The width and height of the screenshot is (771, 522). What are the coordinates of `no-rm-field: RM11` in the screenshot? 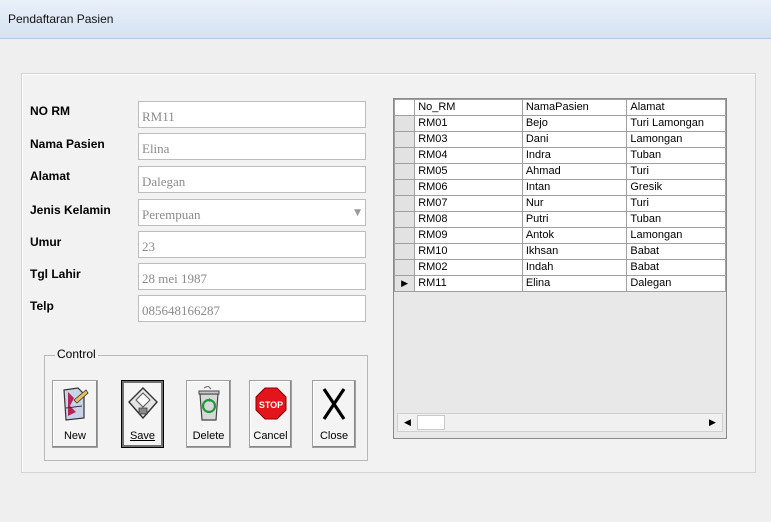 It's located at (252, 114).